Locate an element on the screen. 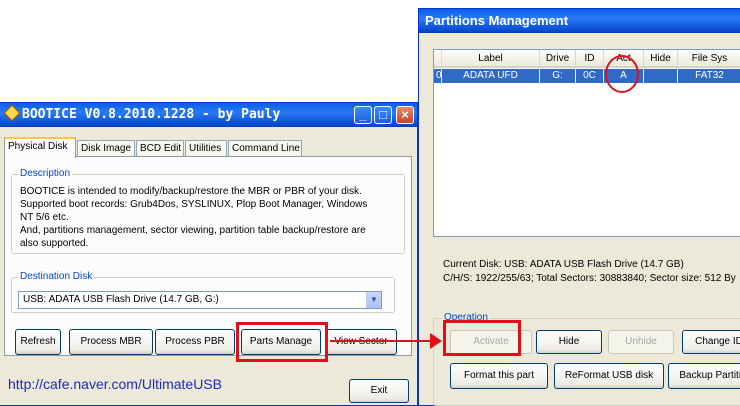 This screenshot has height=406, width=740. destination-disk-title: Destination Disk is located at coordinates (56, 276).